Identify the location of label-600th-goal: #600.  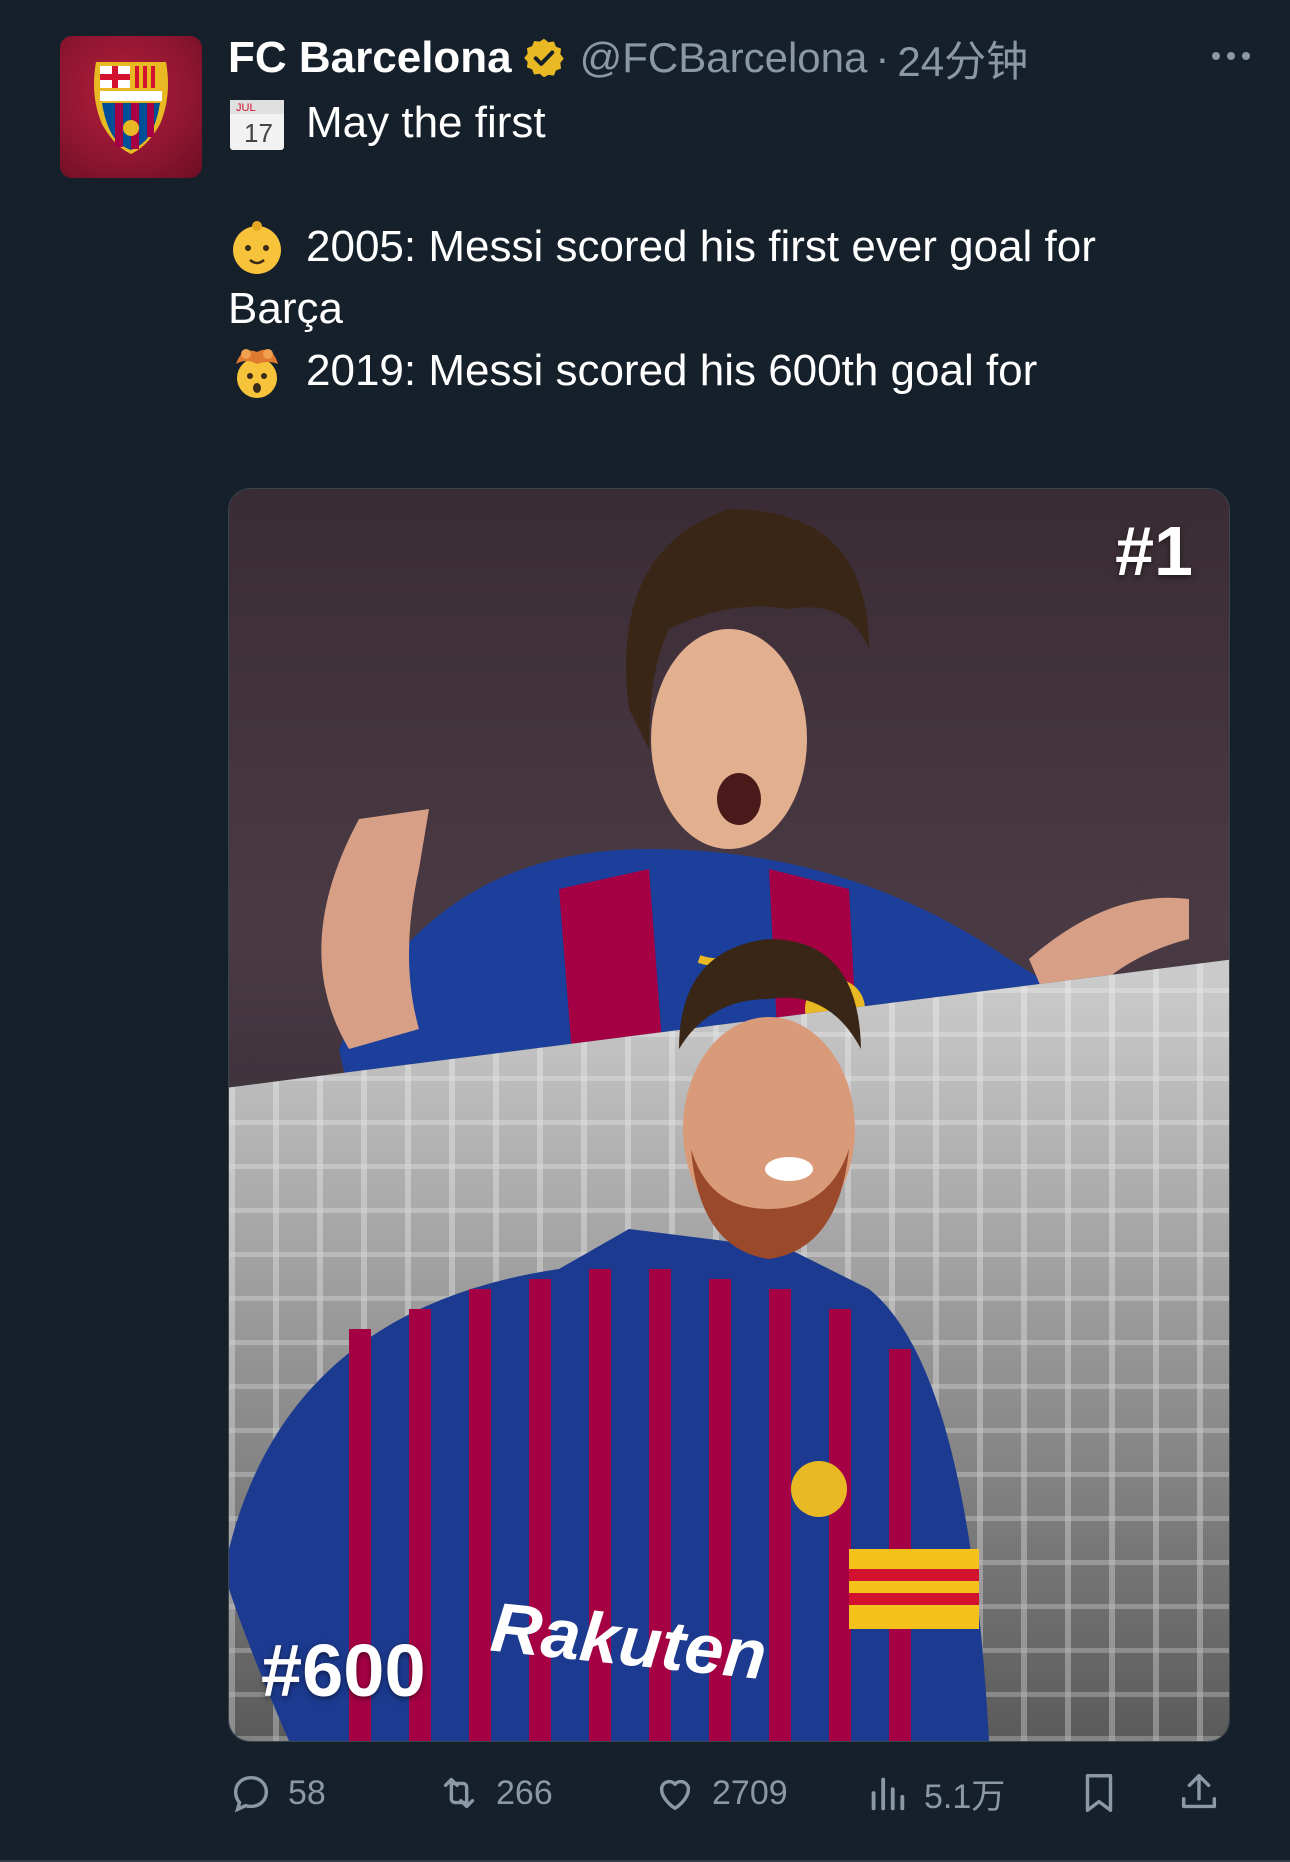
(343, 1670).